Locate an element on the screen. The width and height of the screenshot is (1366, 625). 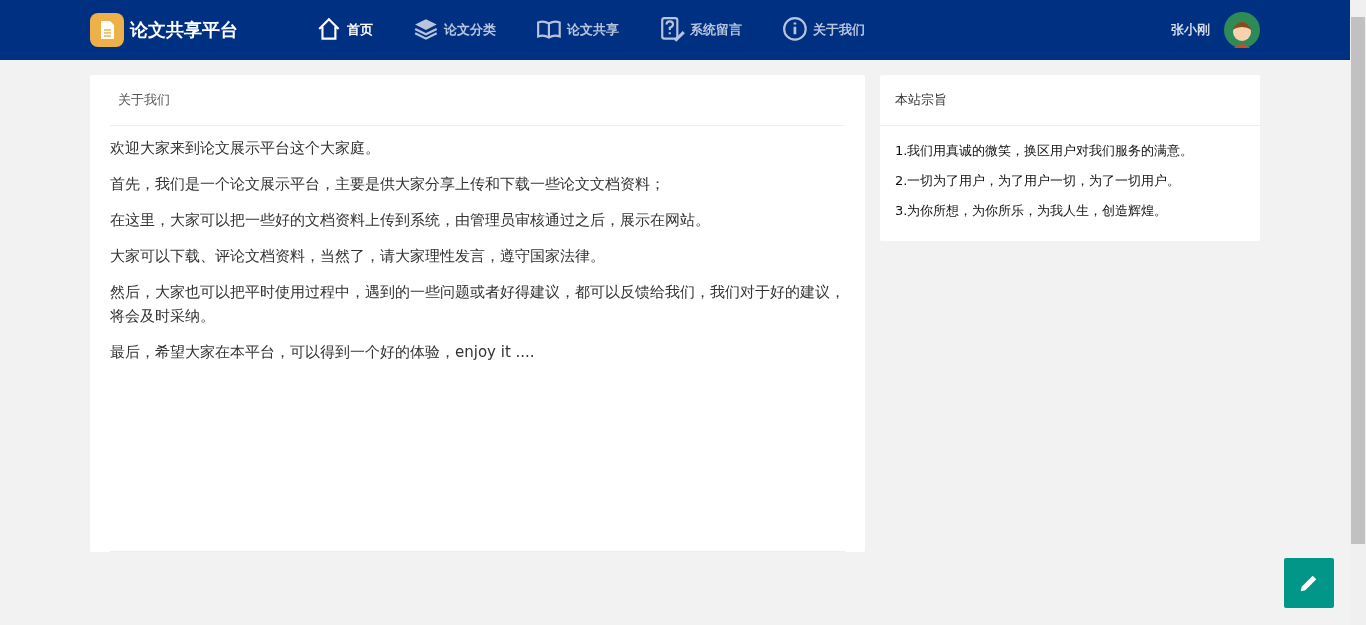
user-name: 张小刚 is located at coordinates (1190, 30).